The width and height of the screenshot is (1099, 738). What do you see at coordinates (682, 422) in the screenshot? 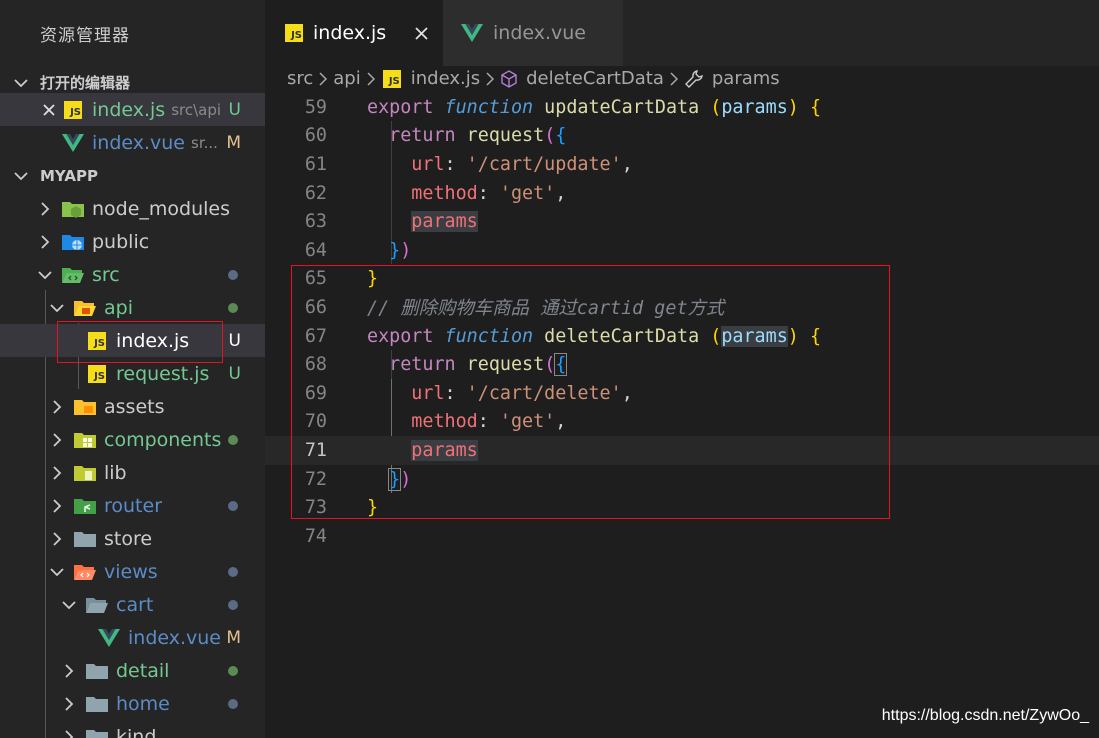
I see `code-line: 70 method: 'get',` at bounding box center [682, 422].